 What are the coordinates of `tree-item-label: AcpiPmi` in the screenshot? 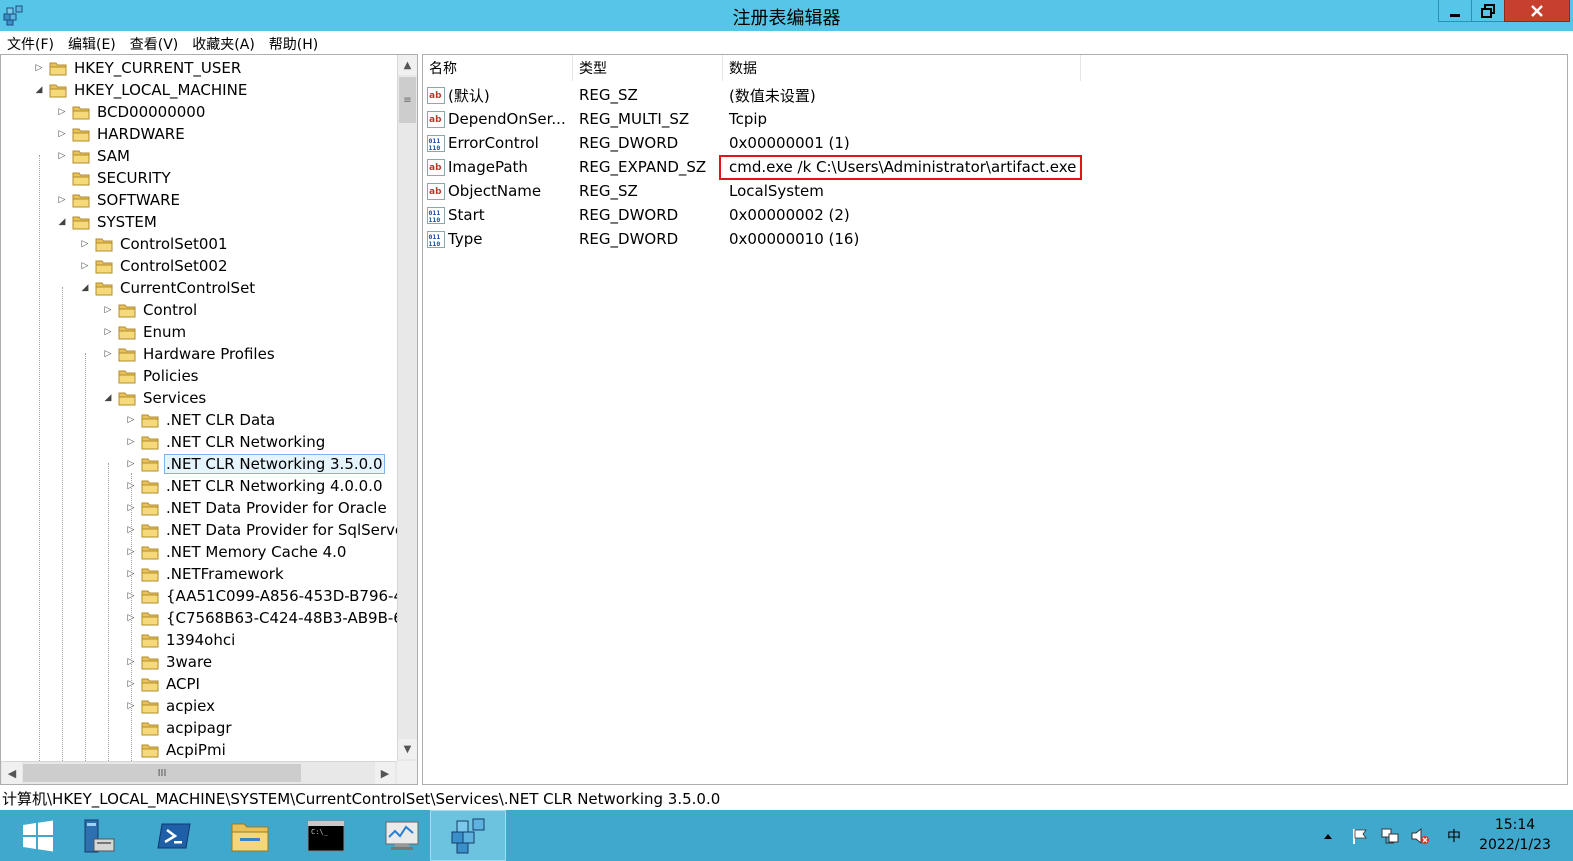 It's located at (196, 750).